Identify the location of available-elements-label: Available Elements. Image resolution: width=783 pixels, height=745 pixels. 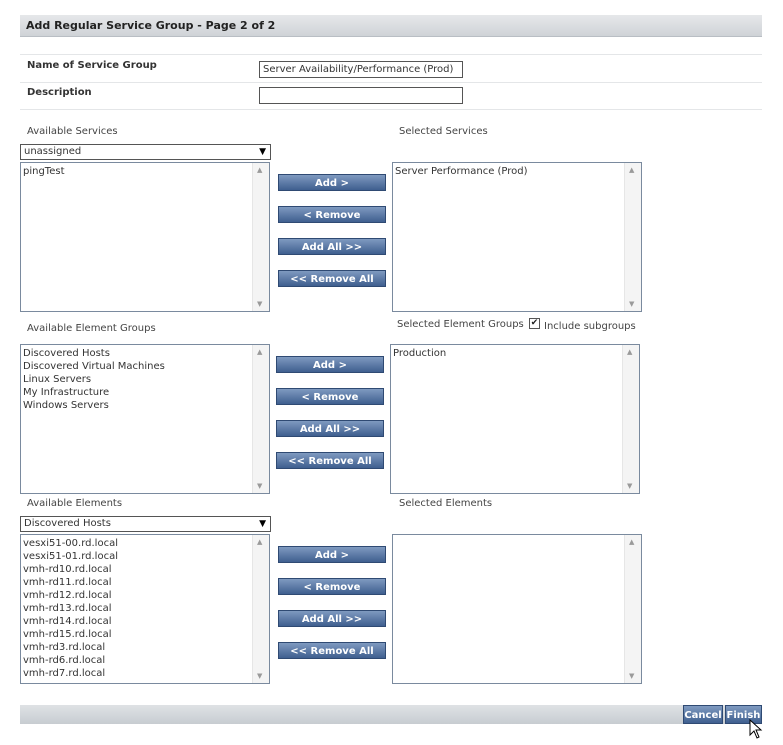
(75, 503).